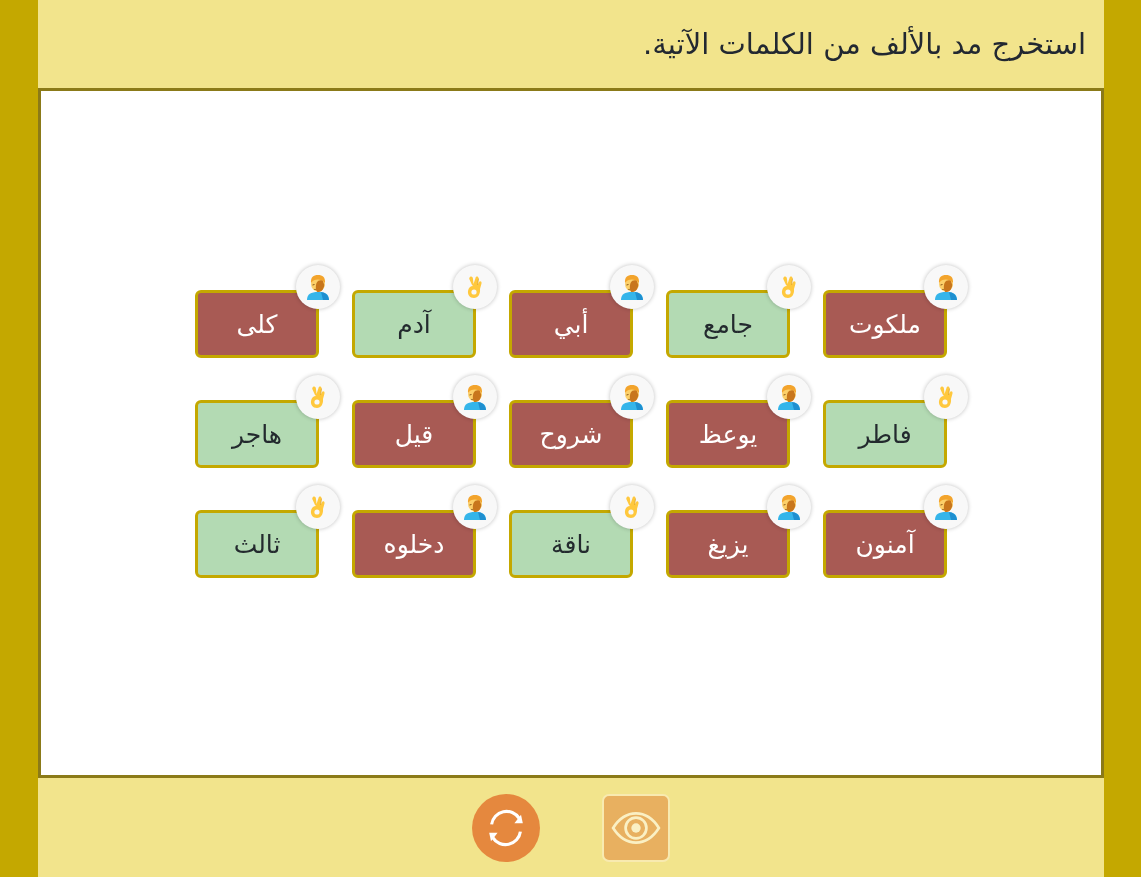  I want to click on word-card: قيل, so click(414, 434).